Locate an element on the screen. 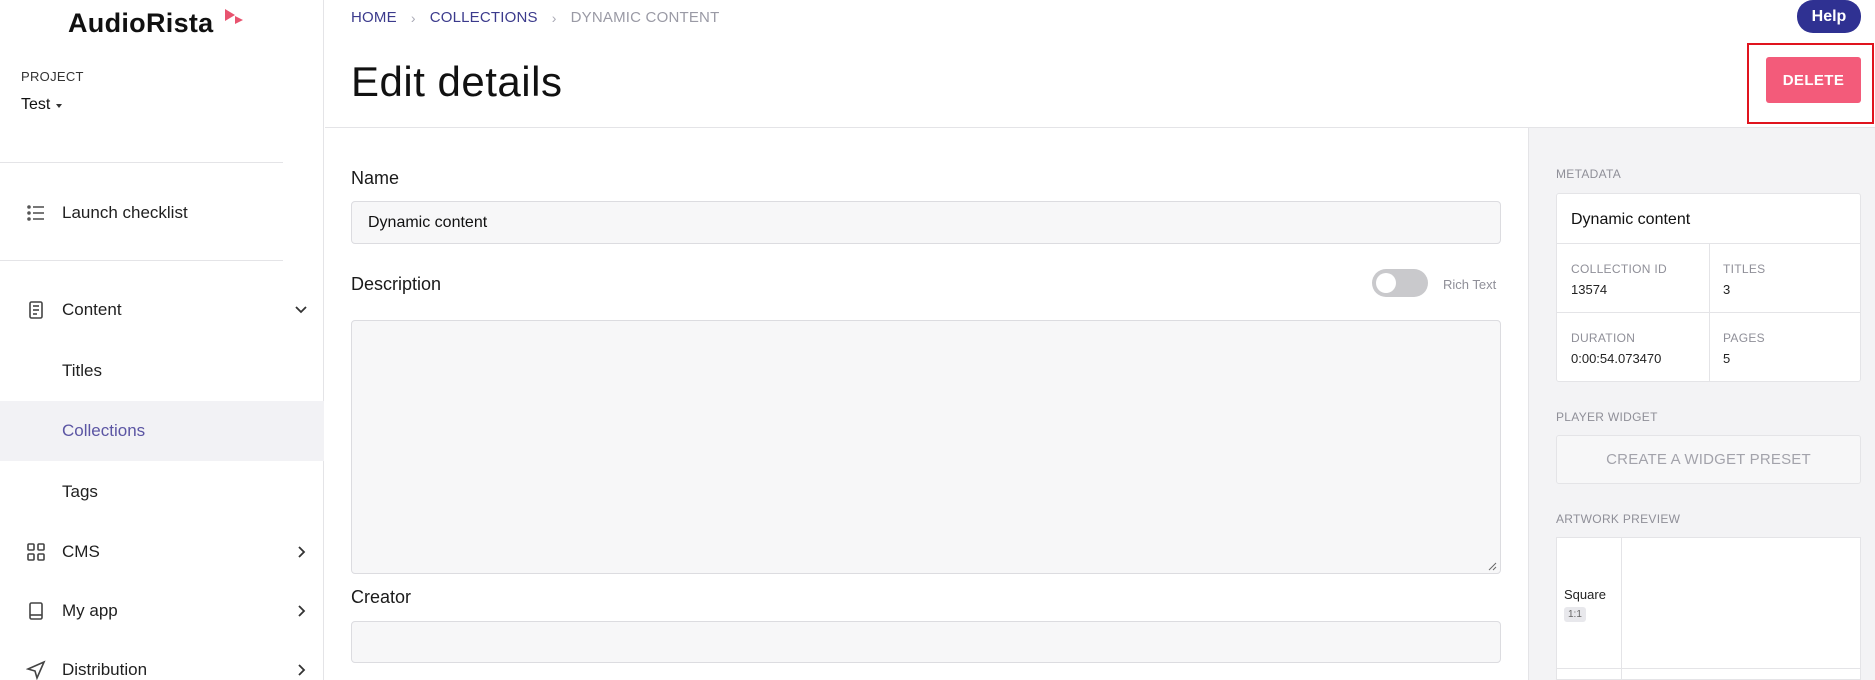 The width and height of the screenshot is (1875, 680). pages-value: 5 is located at coordinates (1727, 358).